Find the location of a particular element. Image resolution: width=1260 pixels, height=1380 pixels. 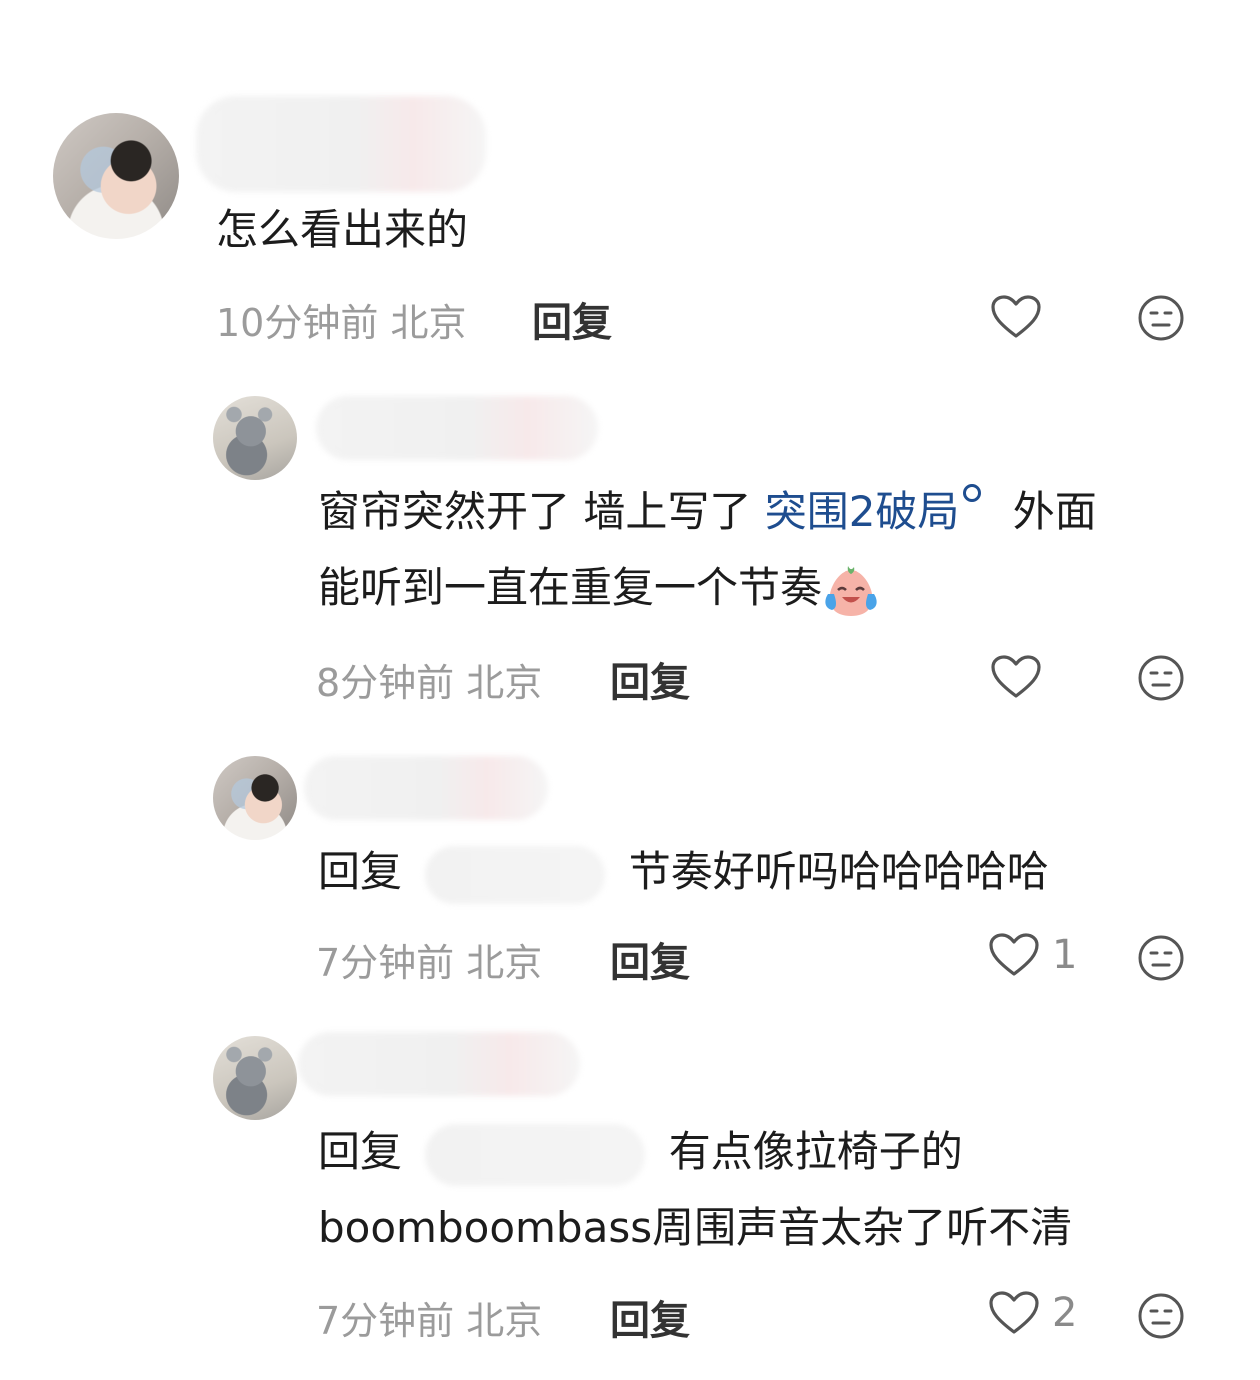

like-count: 1 is located at coordinates (1065, 955).